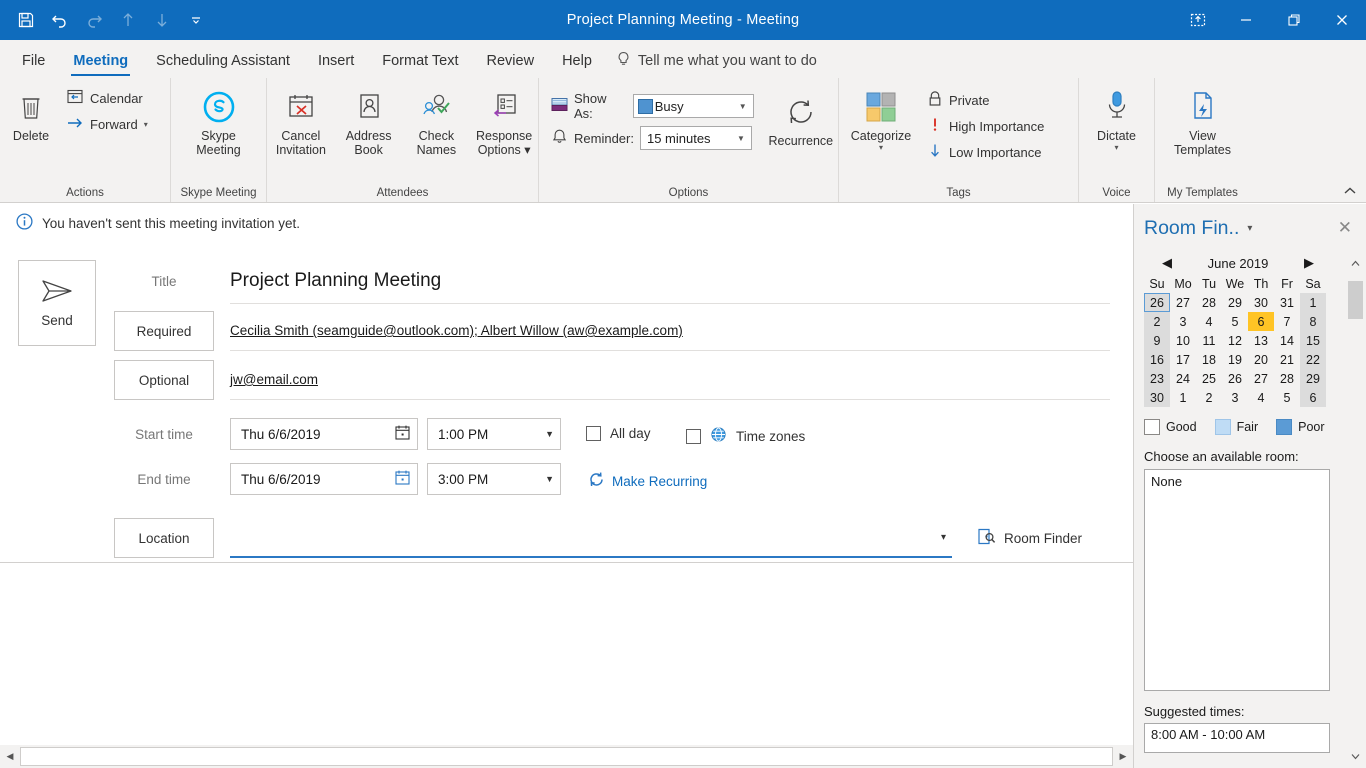 Image resolution: width=1366 pixels, height=768 pixels. I want to click on calendar-day-cell: 21, so click(1287, 359).